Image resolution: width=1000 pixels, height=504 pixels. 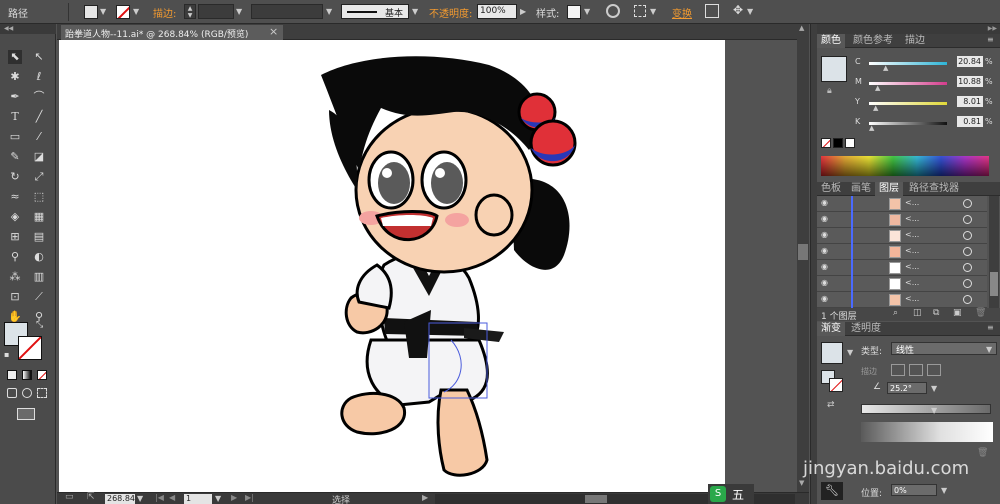 What do you see at coordinates (831, 405) in the screenshot?
I see `reverse-gradient-icon: ⇄` at bounding box center [831, 405].